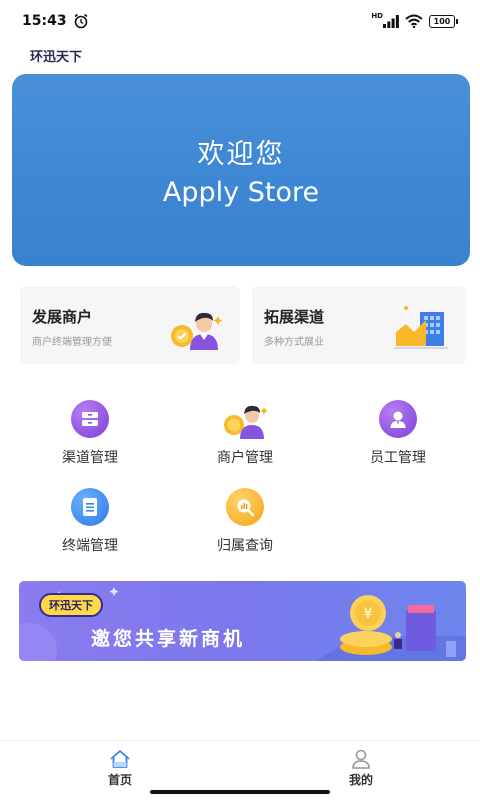 The height and width of the screenshot is (800, 480). I want to click on battery-level: 100, so click(442, 21).